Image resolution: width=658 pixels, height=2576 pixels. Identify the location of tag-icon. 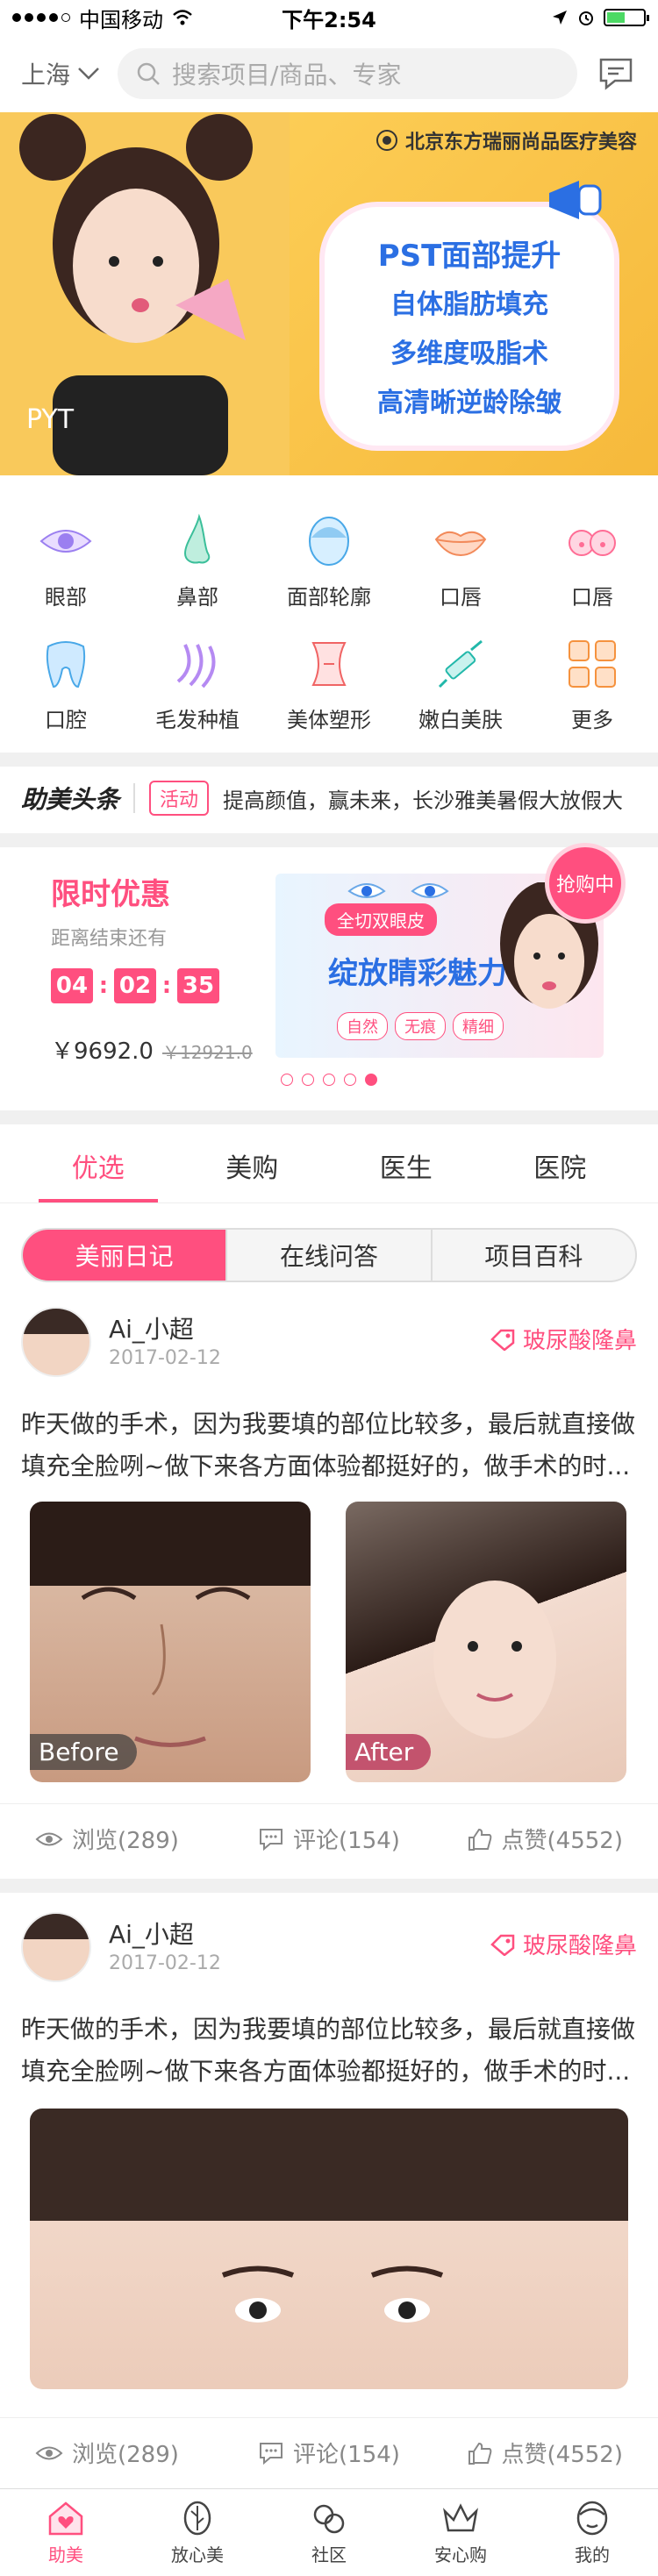
(502, 1340).